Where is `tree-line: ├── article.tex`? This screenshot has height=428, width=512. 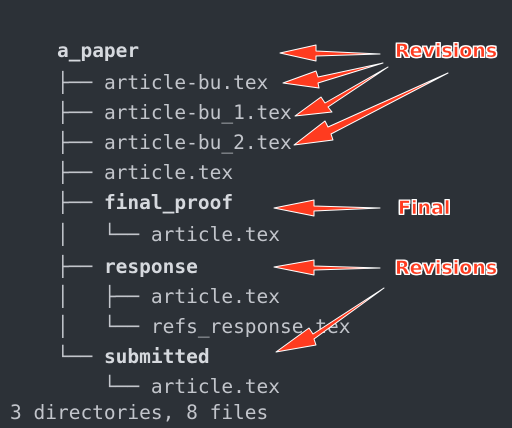
tree-line: ├── article.tex is located at coordinates (121, 156).